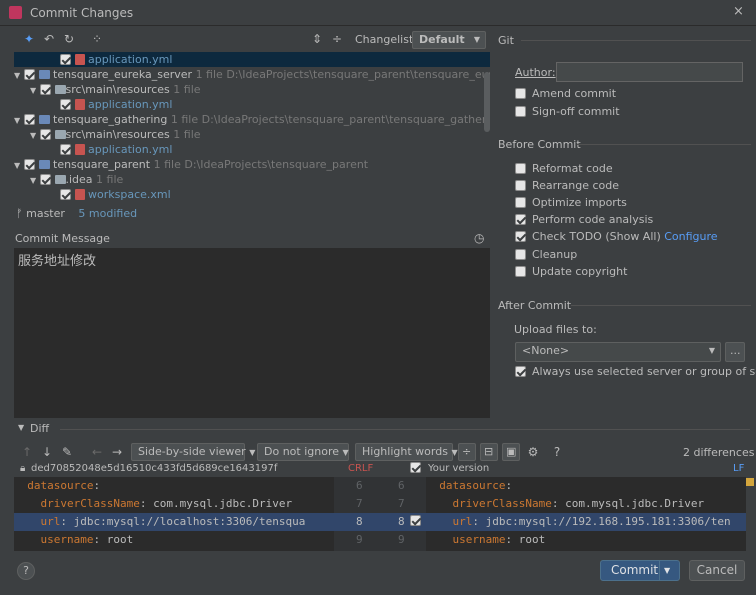  I want to click on signoff-option: Sign-off commit, so click(567, 111).